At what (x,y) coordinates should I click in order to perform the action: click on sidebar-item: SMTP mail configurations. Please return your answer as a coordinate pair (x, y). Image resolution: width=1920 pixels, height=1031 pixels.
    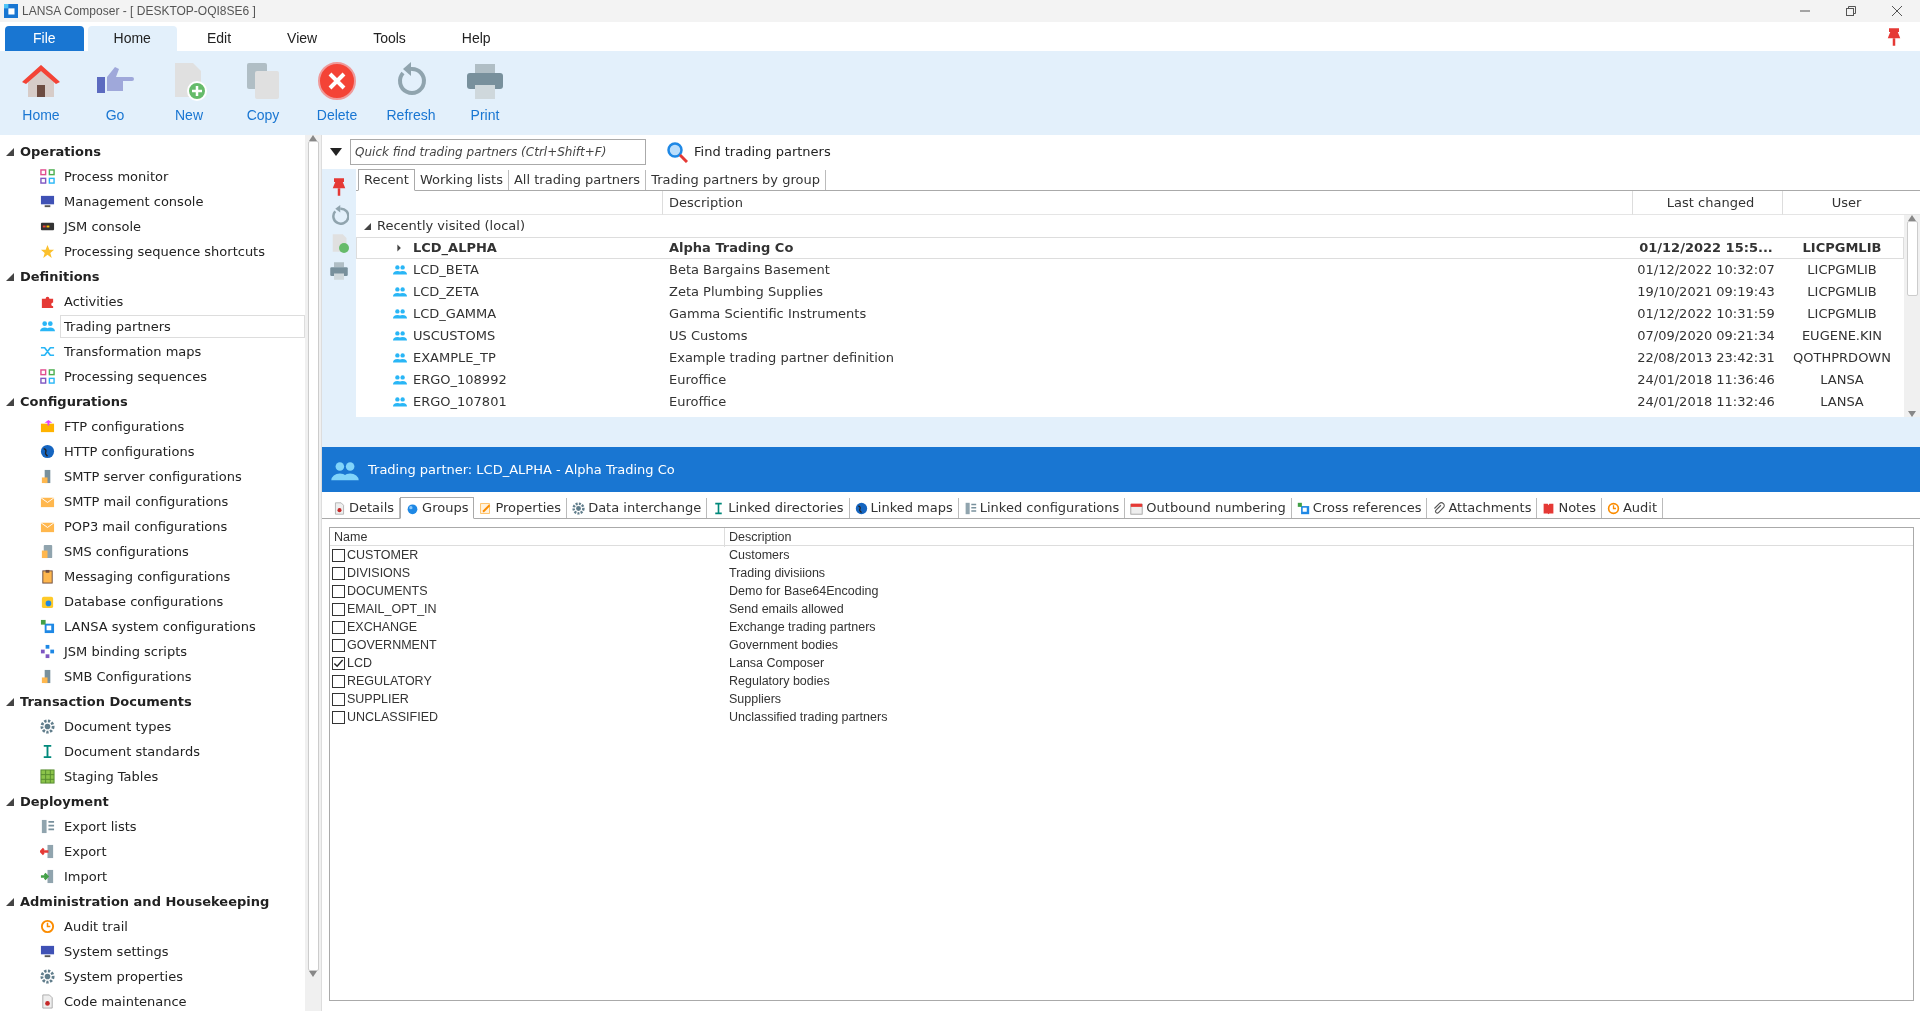
    Looking at the image, I should click on (182, 501).